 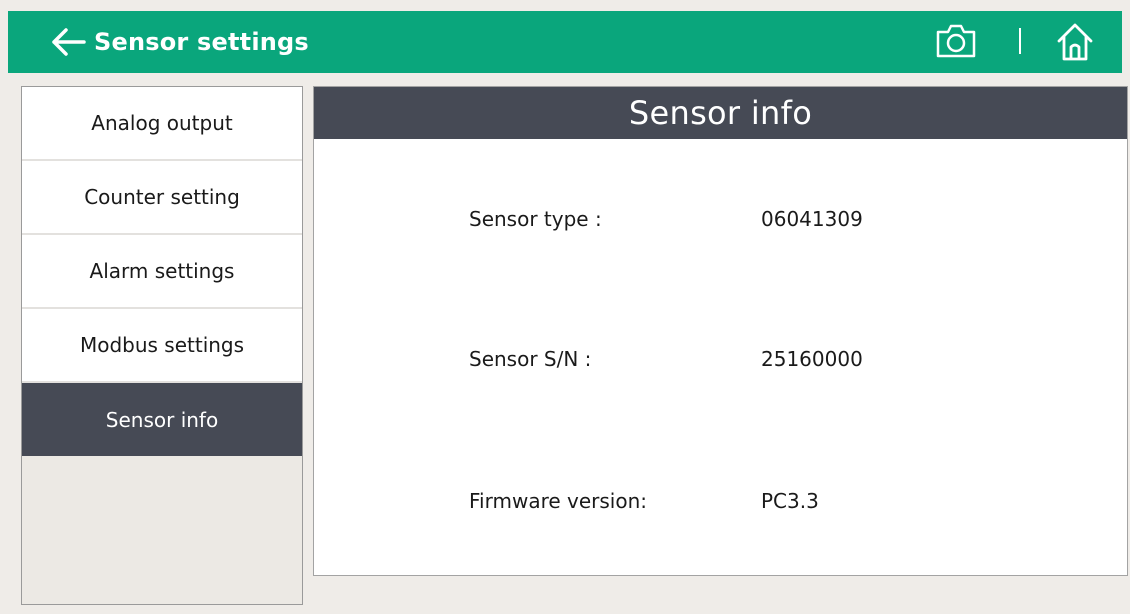 I want to click on sidebar-item-modbus-settings: Modbus settings, so click(x=162, y=346).